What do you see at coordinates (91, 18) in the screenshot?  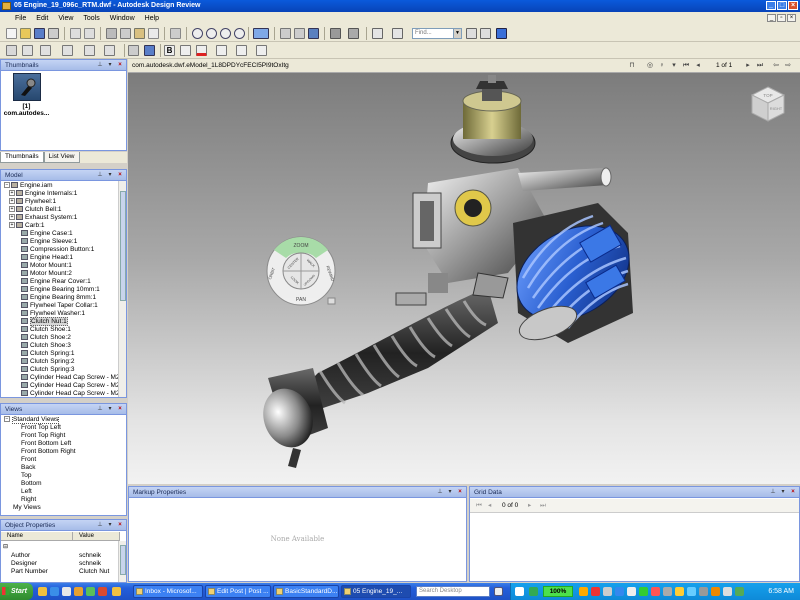 I see `menu-tools: Tools` at bounding box center [91, 18].